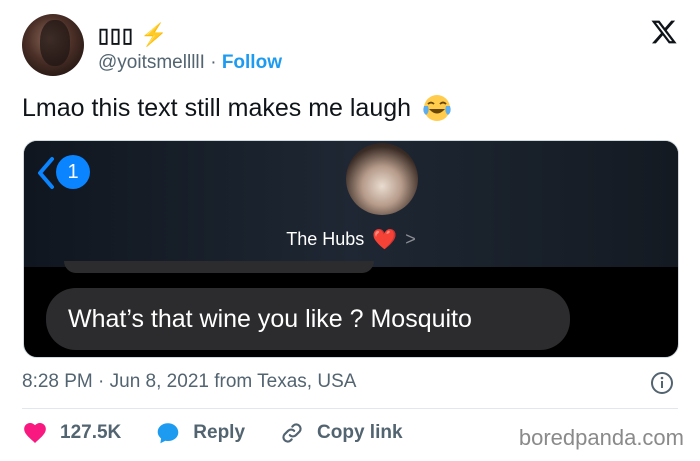 This screenshot has height=461, width=700. I want to click on copy-link-button: Copy link, so click(341, 433).